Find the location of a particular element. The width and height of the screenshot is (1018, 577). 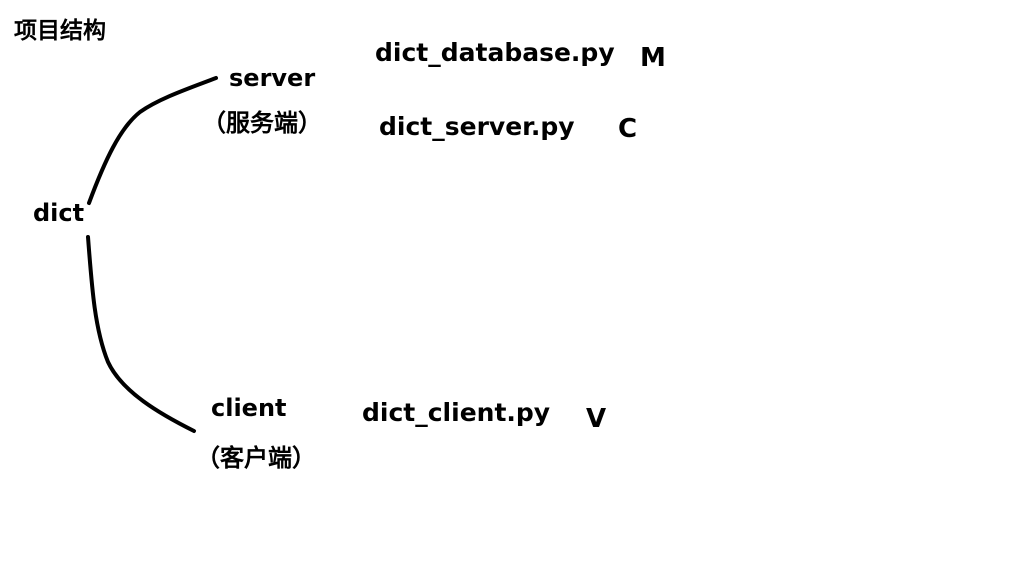

connector-dict-to-server is located at coordinates (152, 140).